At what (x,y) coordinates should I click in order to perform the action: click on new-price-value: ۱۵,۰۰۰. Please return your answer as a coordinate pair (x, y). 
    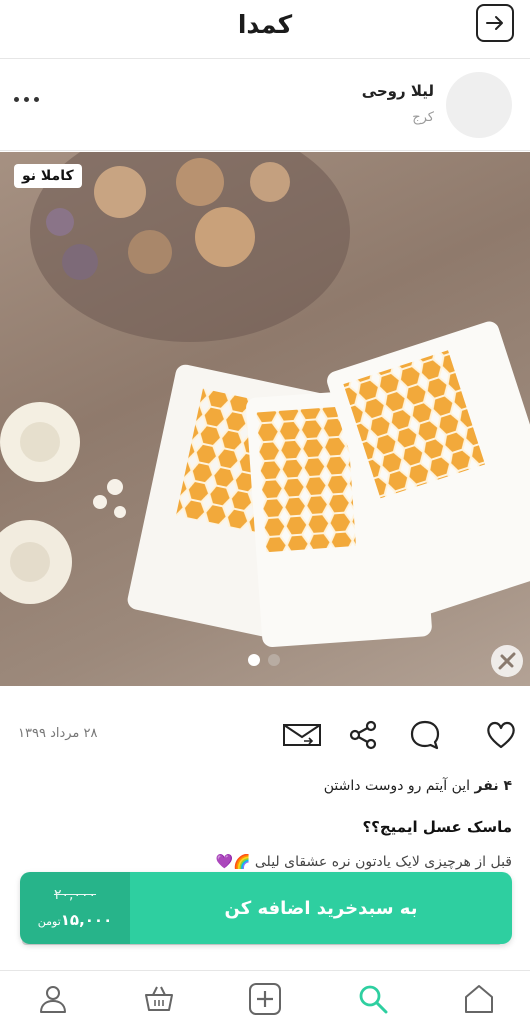
    Looking at the image, I should click on (86, 920).